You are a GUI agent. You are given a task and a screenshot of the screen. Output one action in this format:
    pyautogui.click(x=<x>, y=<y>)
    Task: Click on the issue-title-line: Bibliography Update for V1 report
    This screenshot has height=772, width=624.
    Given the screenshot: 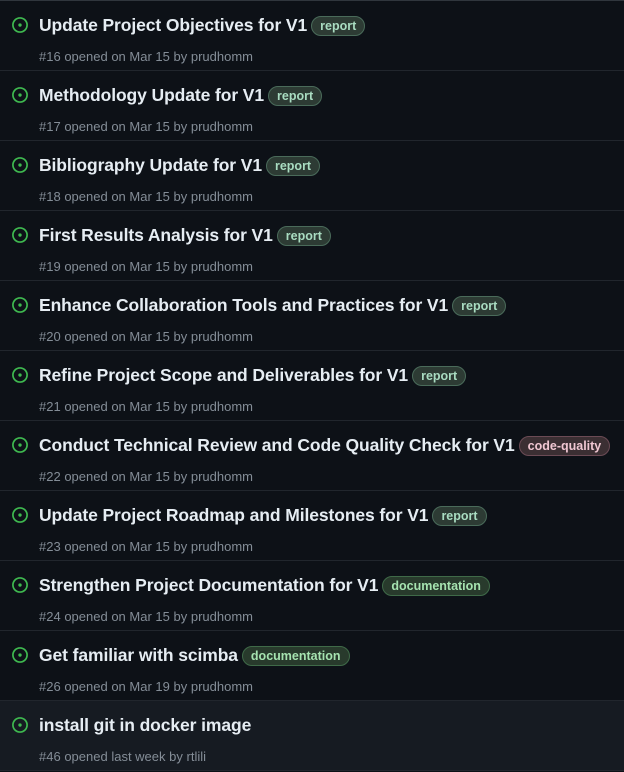 What is the action you would take?
    pyautogui.click(x=327, y=165)
    